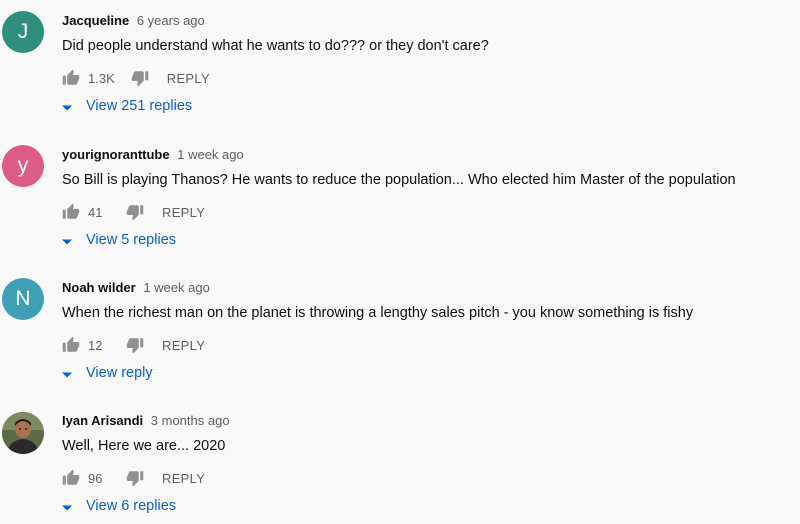 Image resolution: width=800 pixels, height=524 pixels. What do you see at coordinates (144, 446) in the screenshot?
I see `comment-text: Well, Here we are... 2020` at bounding box center [144, 446].